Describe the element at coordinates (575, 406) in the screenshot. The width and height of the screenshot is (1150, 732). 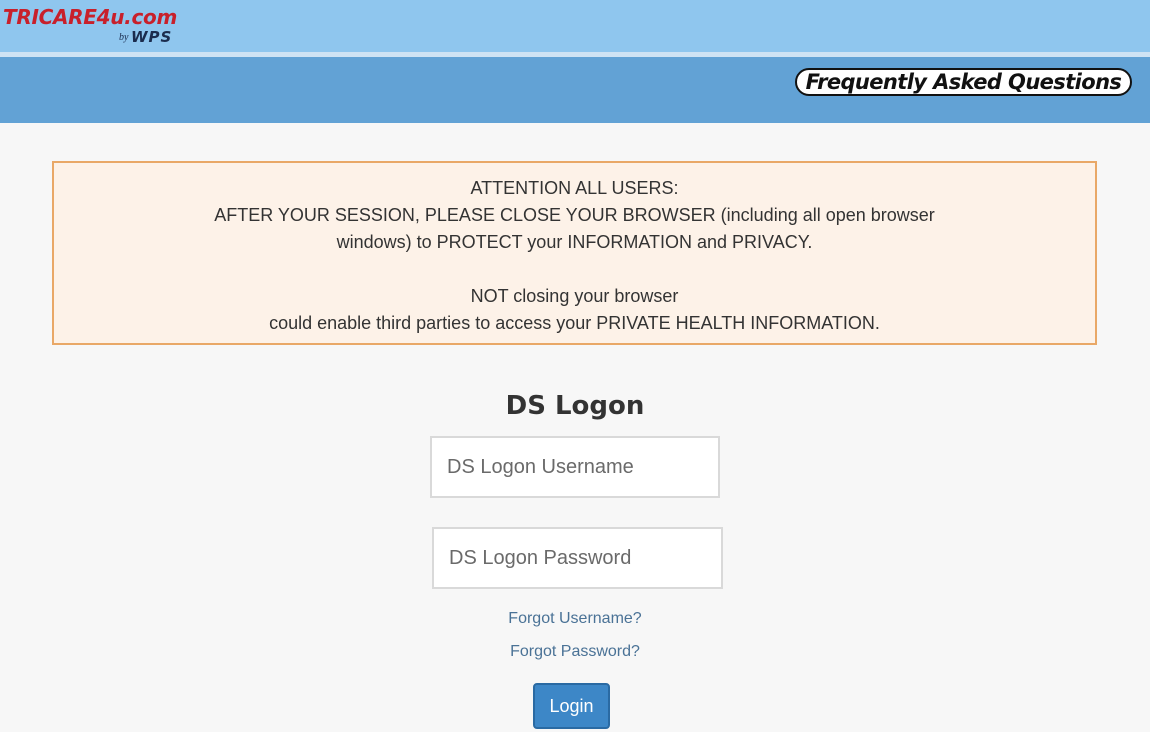
I see `login-title: DS Logon` at that location.